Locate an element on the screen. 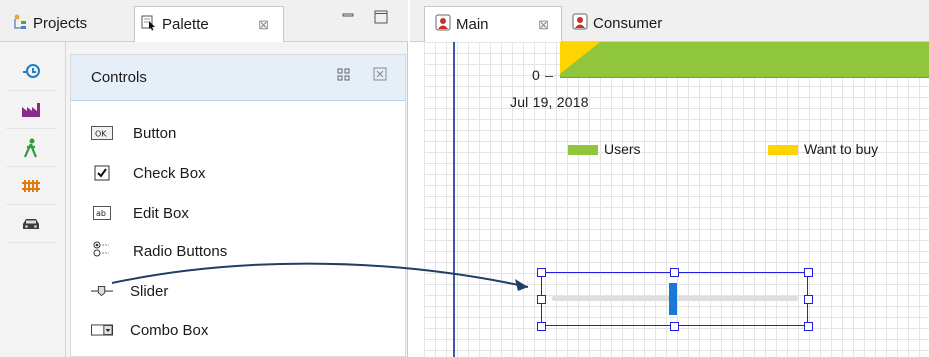  arrow-head-icon is located at coordinates (521, 285).